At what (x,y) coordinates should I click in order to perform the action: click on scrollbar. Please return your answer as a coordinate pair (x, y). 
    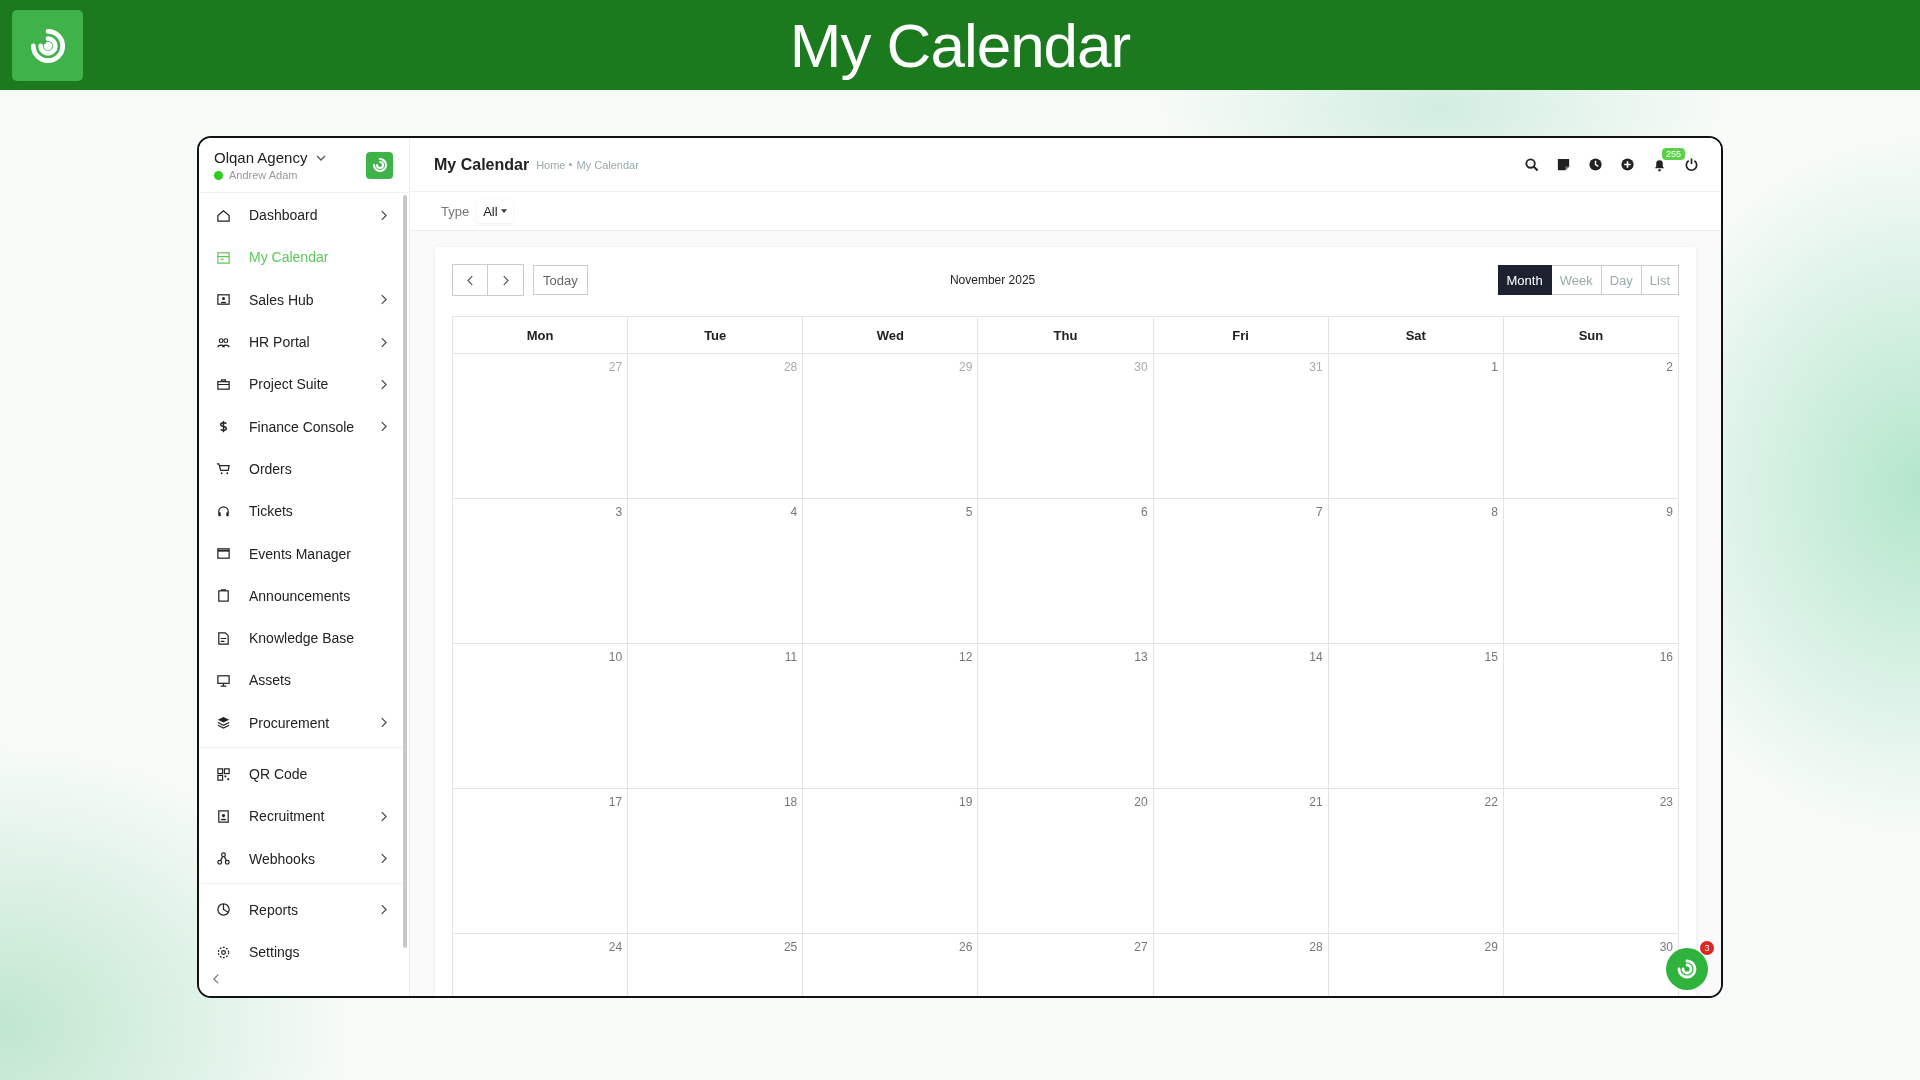
    Looking at the image, I should click on (405, 571).